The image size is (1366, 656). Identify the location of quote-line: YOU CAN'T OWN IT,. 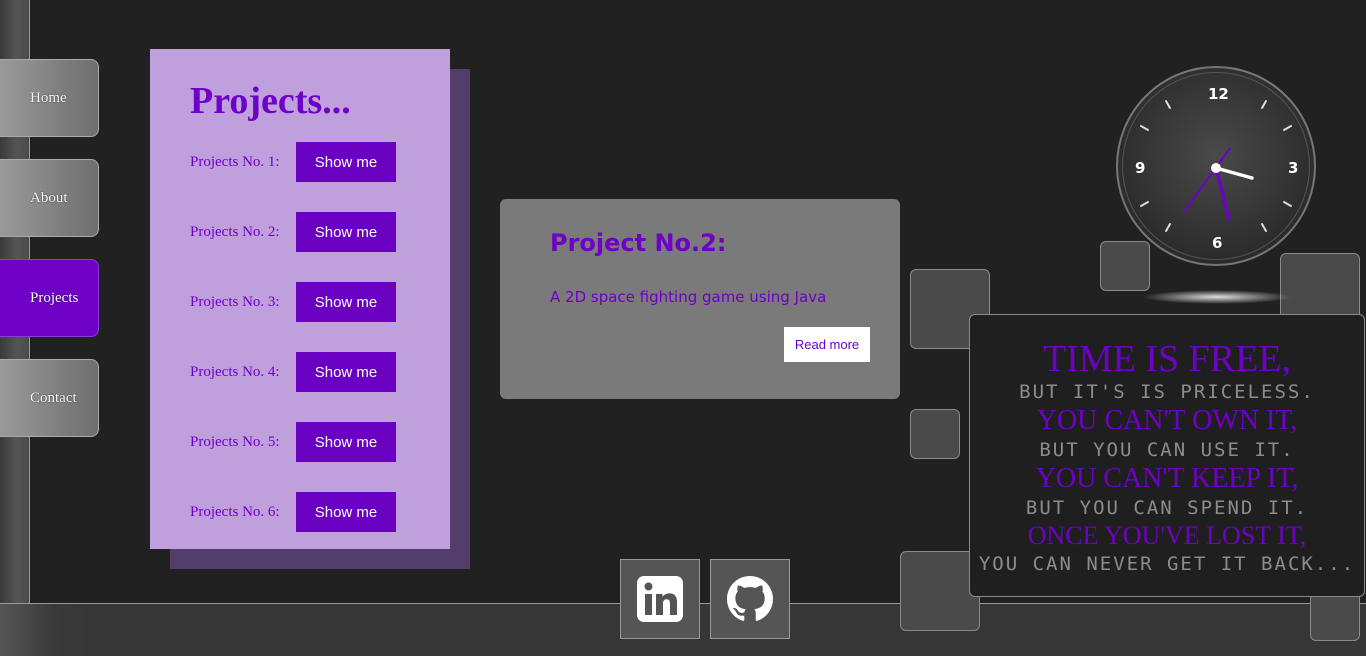
(1167, 420).